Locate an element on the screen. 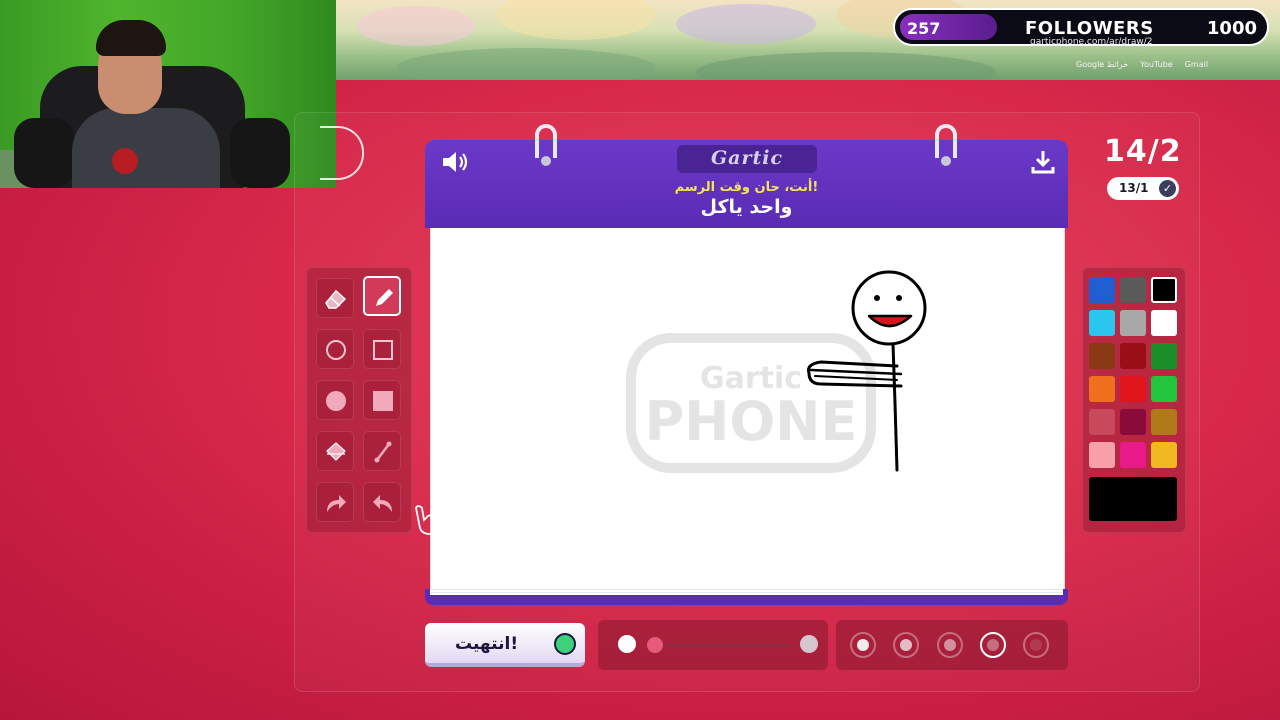 The height and width of the screenshot is (720, 1280). brush-size-max-dot is located at coordinates (809, 644).